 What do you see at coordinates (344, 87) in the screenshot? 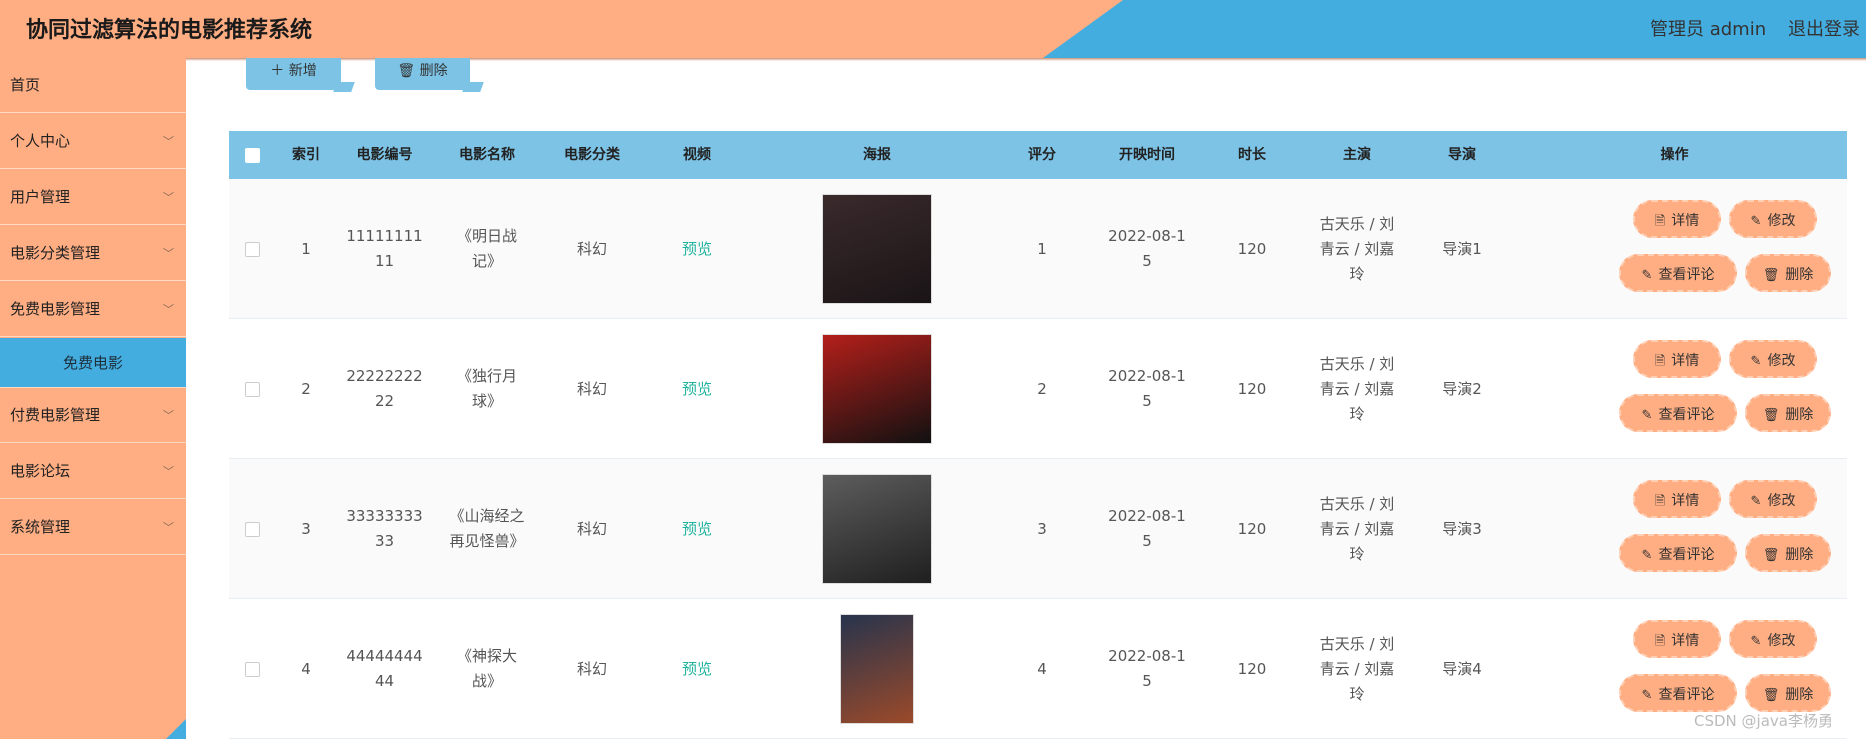
I see `button-tail-decoration` at bounding box center [344, 87].